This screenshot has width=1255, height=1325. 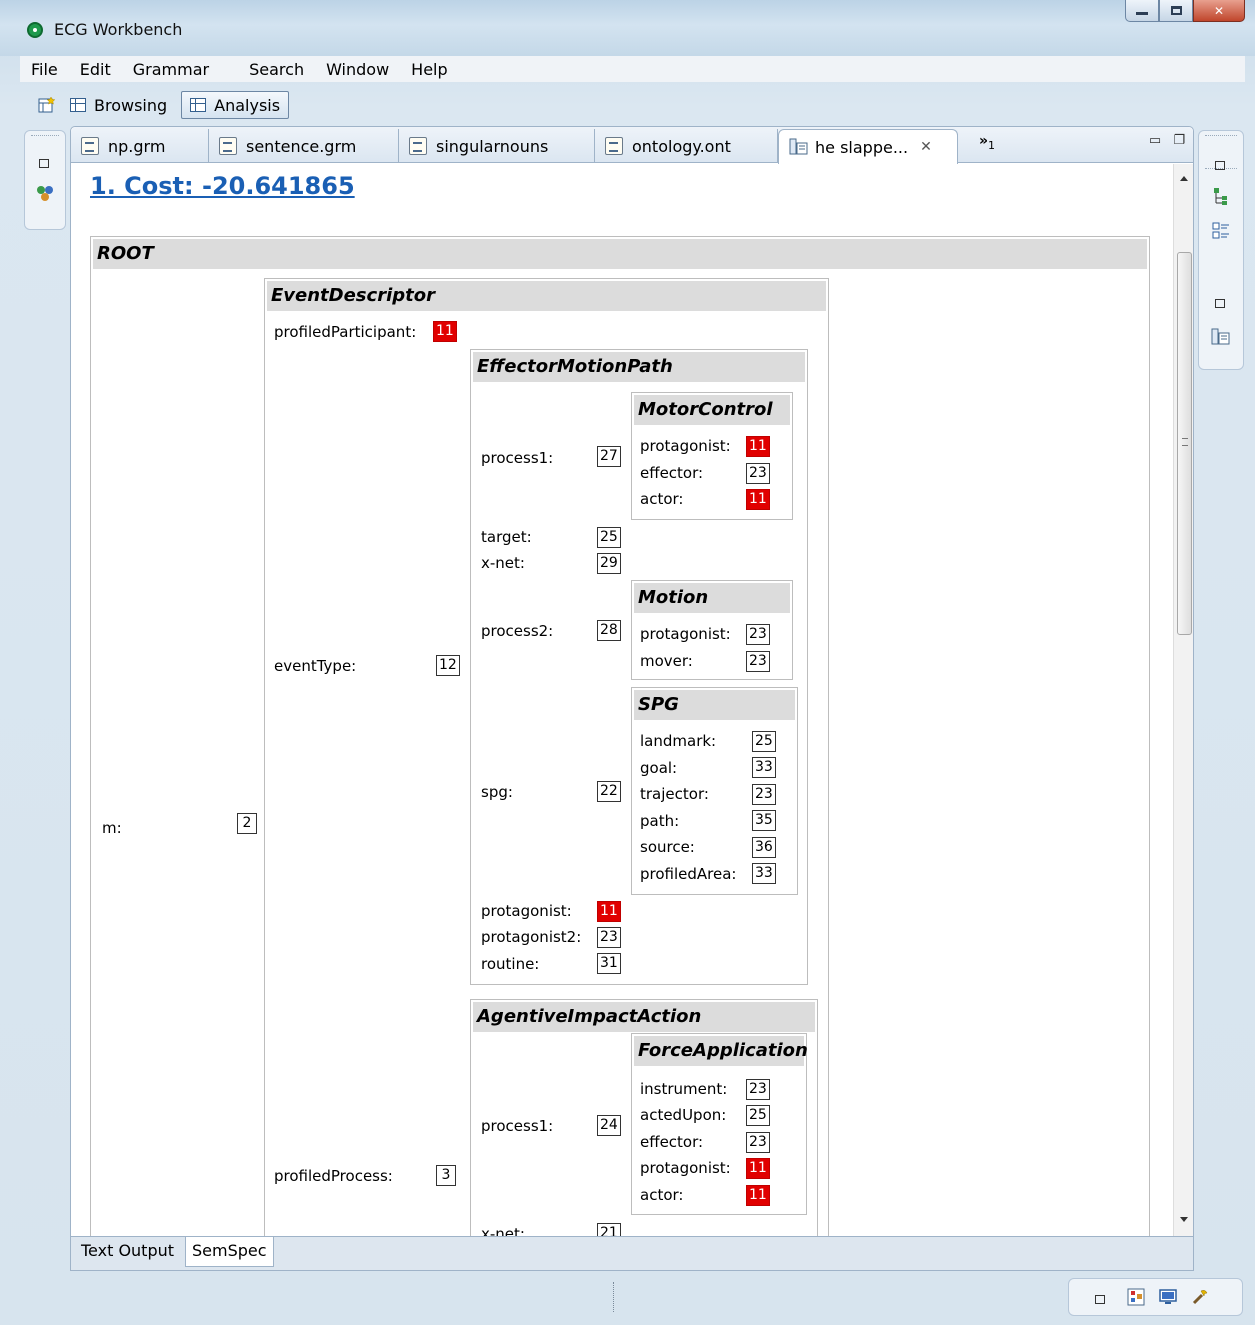 What do you see at coordinates (987, 142) in the screenshot?
I see `tab-overflow-button: »1` at bounding box center [987, 142].